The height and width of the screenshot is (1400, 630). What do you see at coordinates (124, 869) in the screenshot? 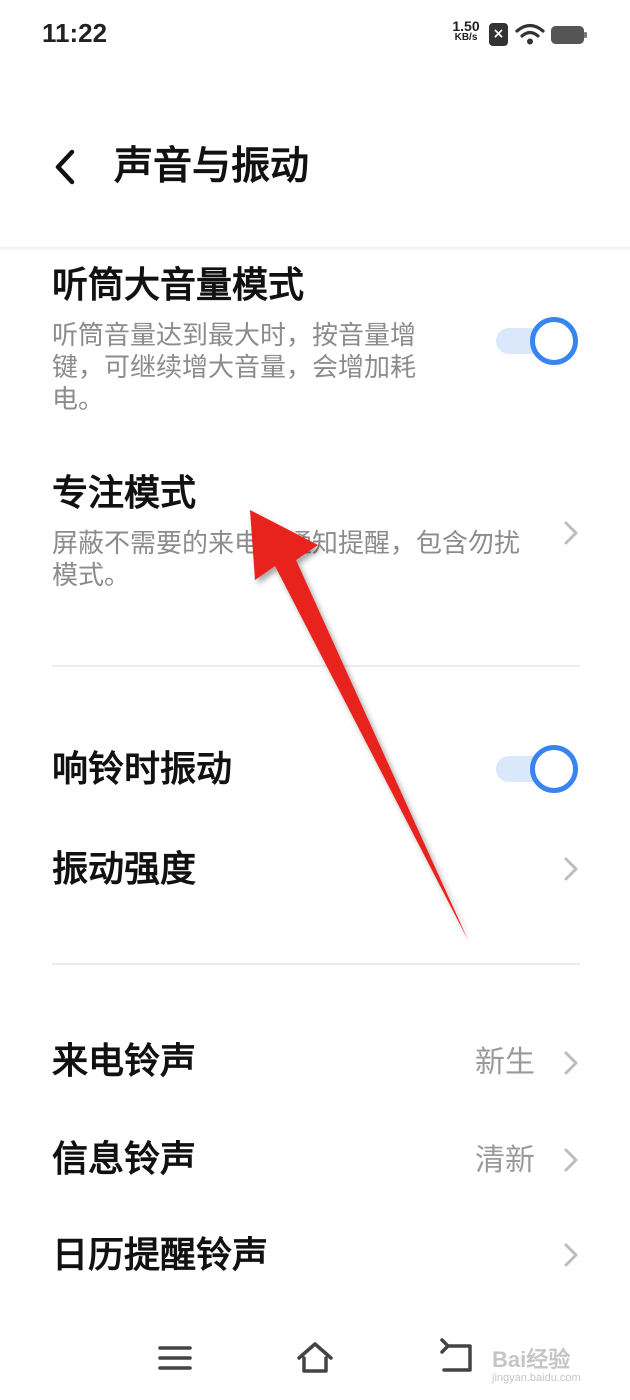
I see `setting-title: 振动强度` at bounding box center [124, 869].